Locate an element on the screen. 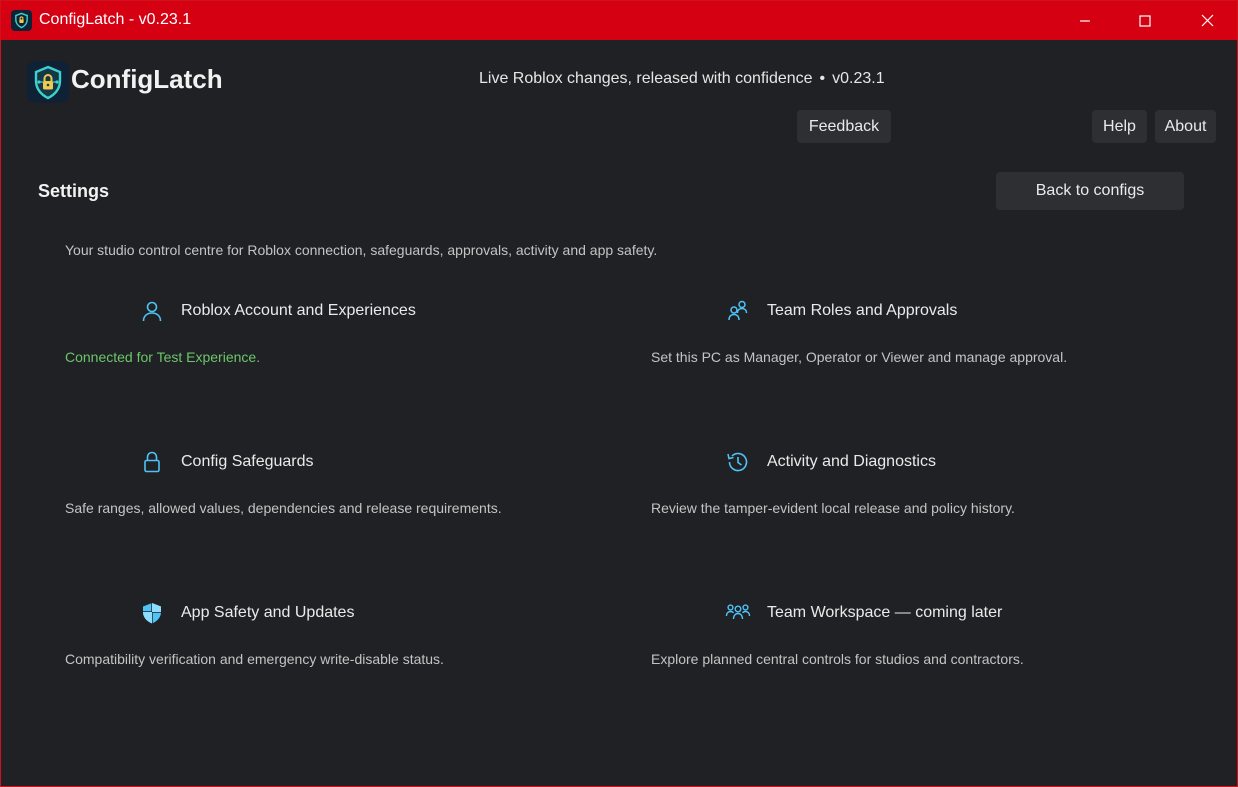  page-title: Settings is located at coordinates (74, 191).